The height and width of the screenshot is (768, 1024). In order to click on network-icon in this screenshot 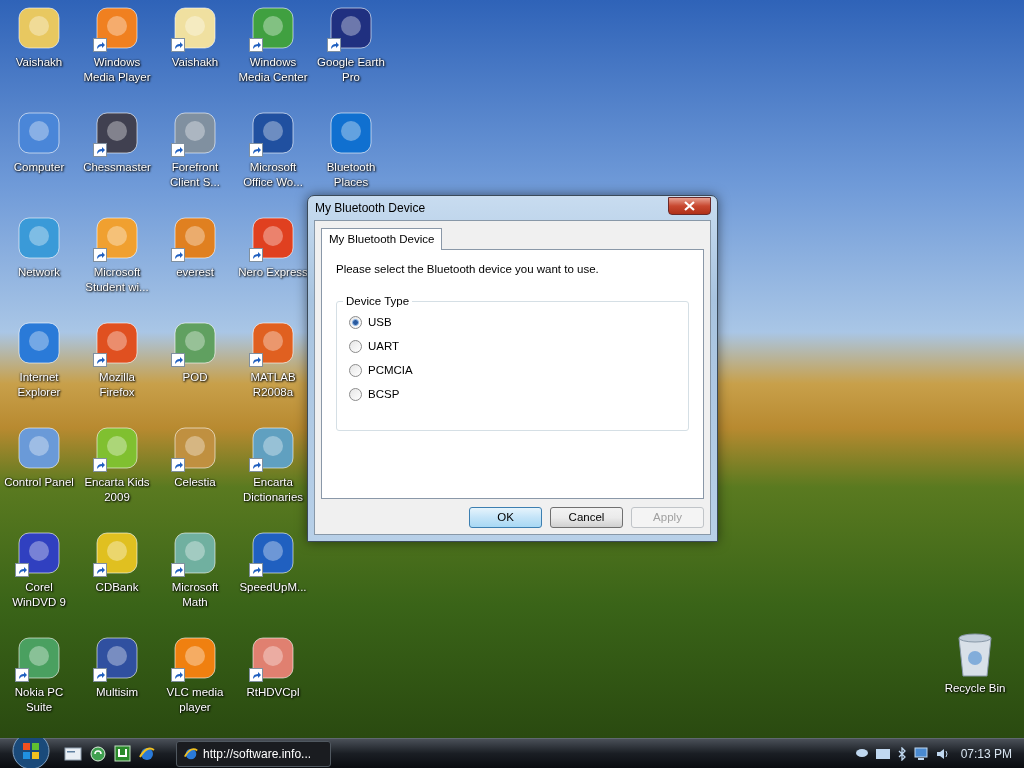, I will do `click(920, 753)`.